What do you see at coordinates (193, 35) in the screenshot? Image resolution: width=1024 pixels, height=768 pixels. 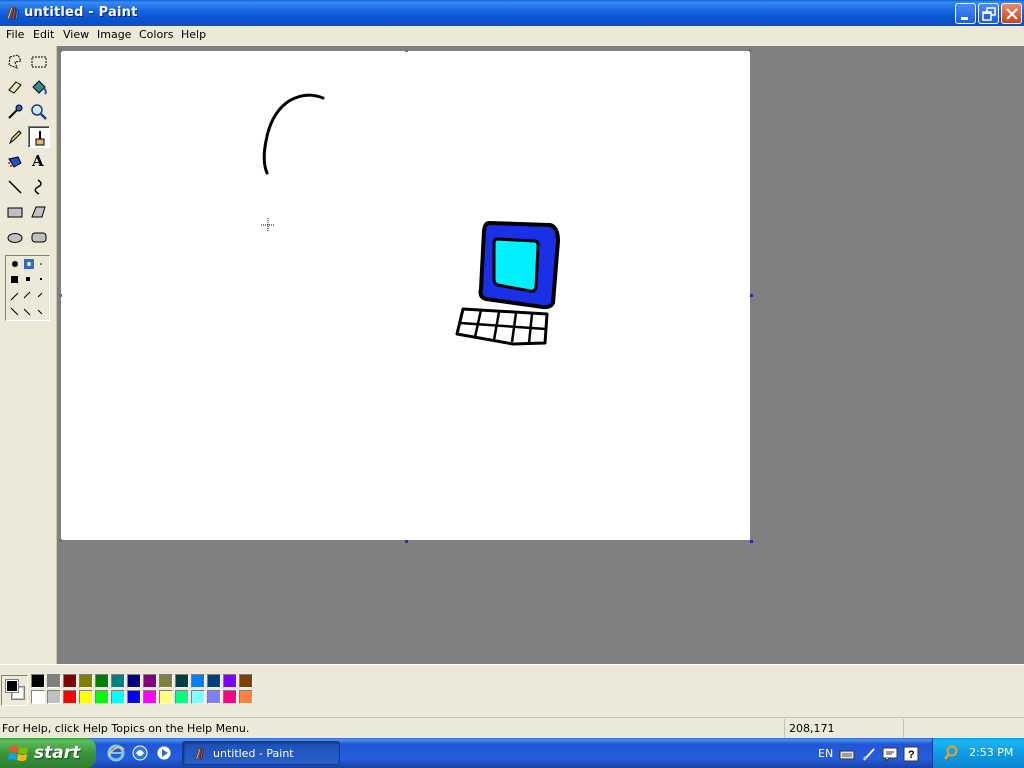 I see `menu-help: Help` at bounding box center [193, 35].